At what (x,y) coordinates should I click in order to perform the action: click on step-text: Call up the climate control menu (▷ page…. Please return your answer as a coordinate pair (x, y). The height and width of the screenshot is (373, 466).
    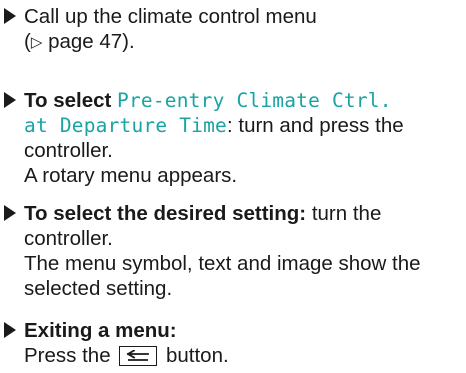
    Looking at the image, I should click on (242, 29).